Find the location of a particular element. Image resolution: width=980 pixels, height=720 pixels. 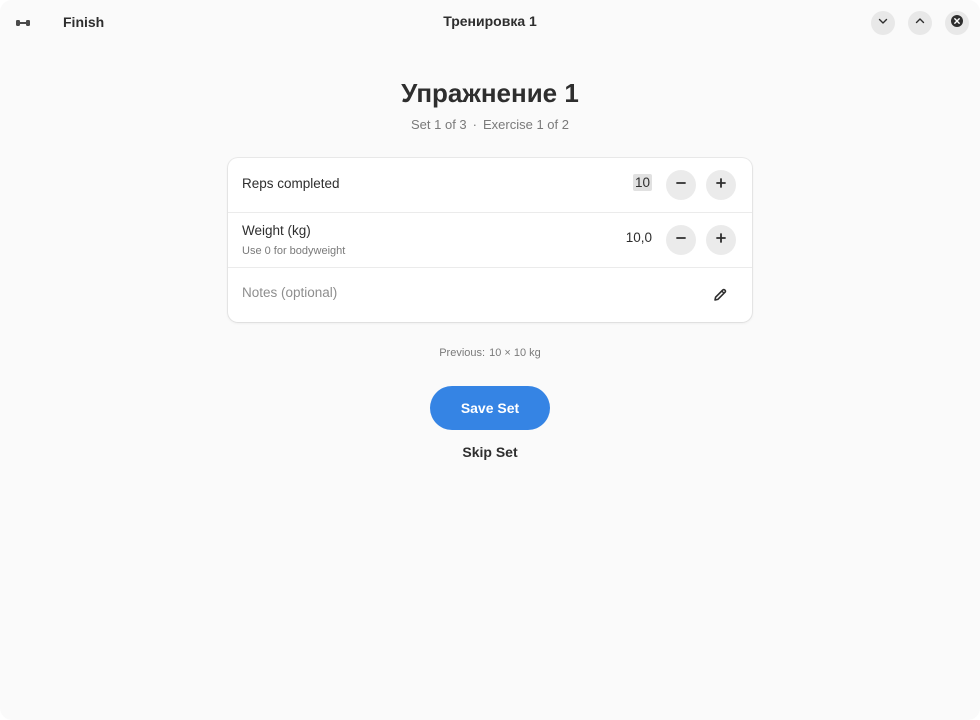

maximize-button is located at coordinates (920, 23).